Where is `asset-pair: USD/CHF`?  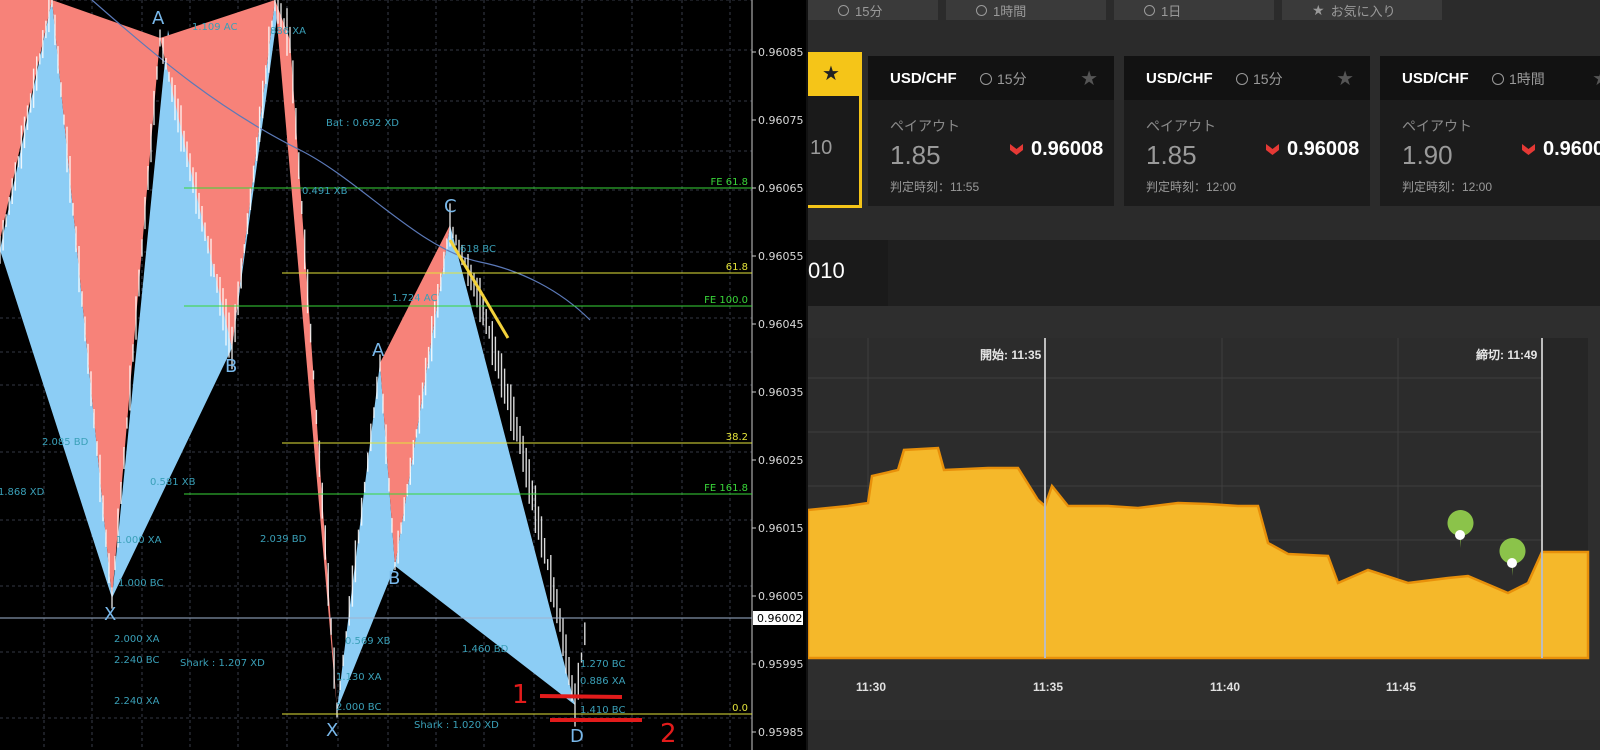
asset-pair: USD/CHF is located at coordinates (1435, 78).